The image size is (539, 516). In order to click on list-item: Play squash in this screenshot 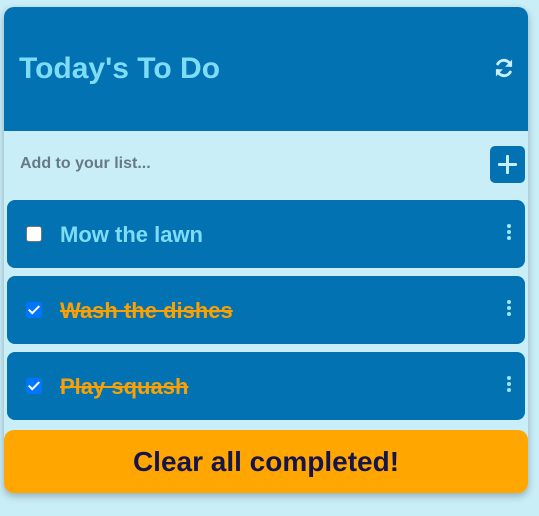, I will do `click(266, 386)`.